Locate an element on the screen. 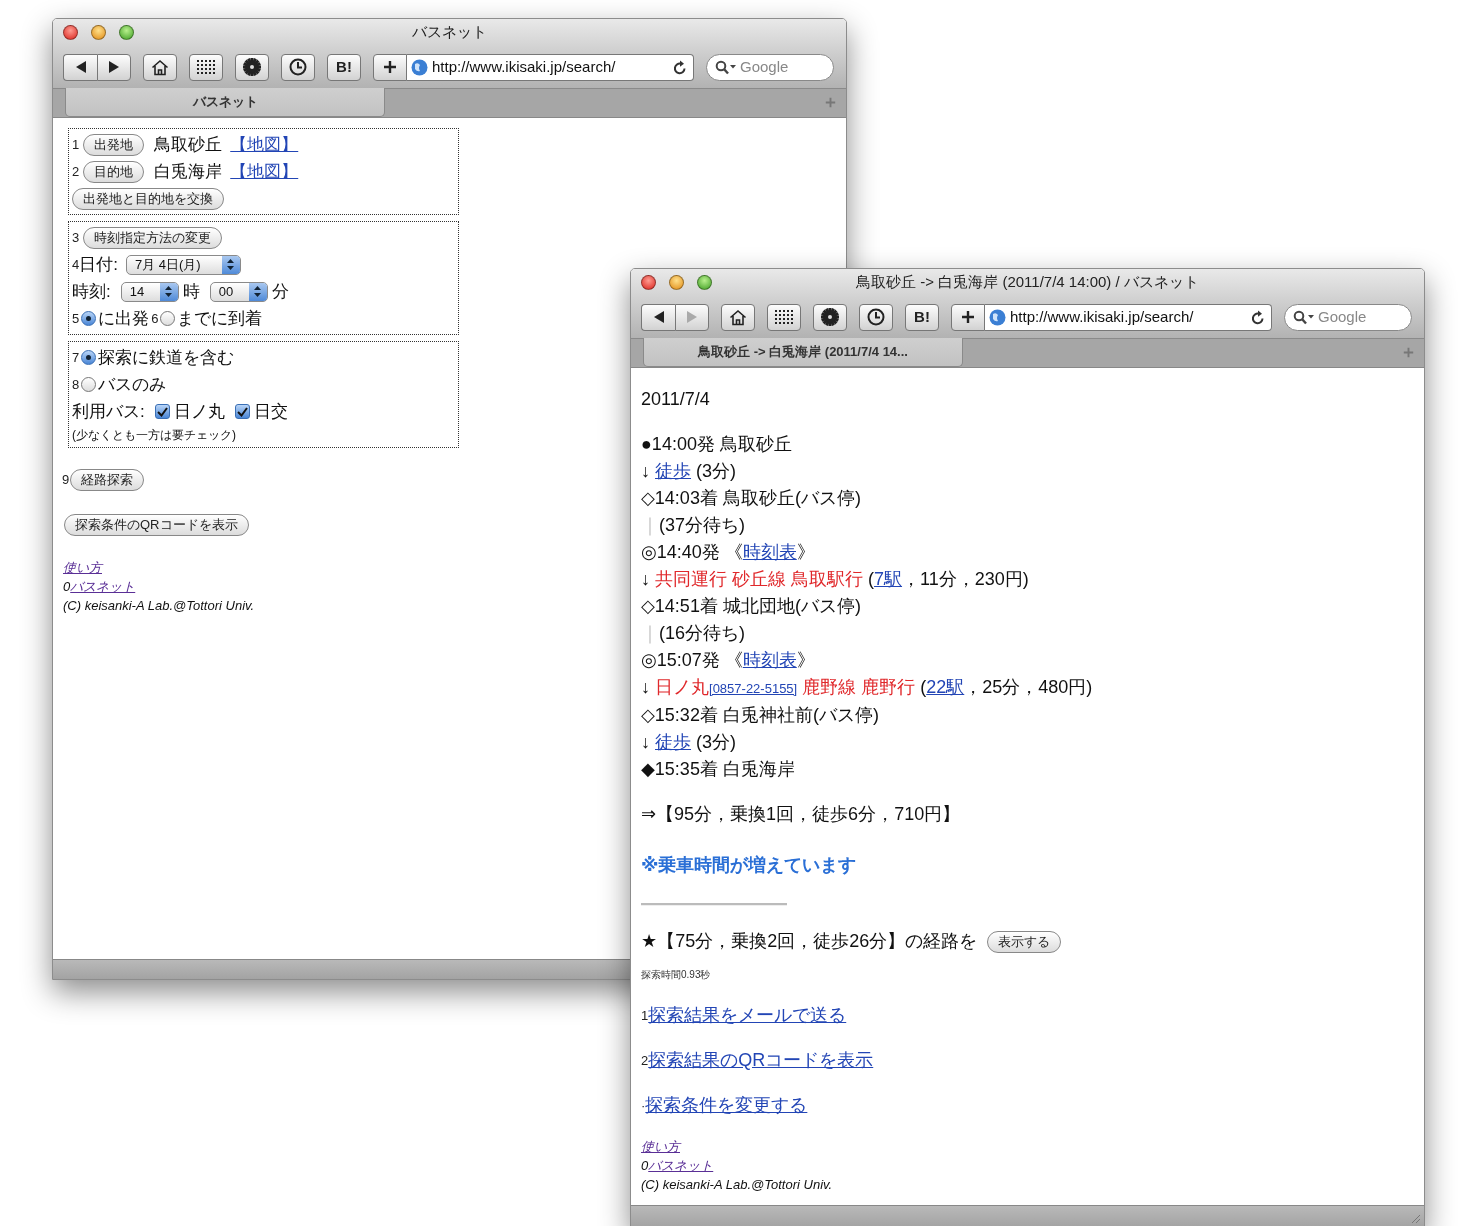 This screenshot has width=1463, height=1226. resize-grip-icon is located at coordinates (1415, 1218).